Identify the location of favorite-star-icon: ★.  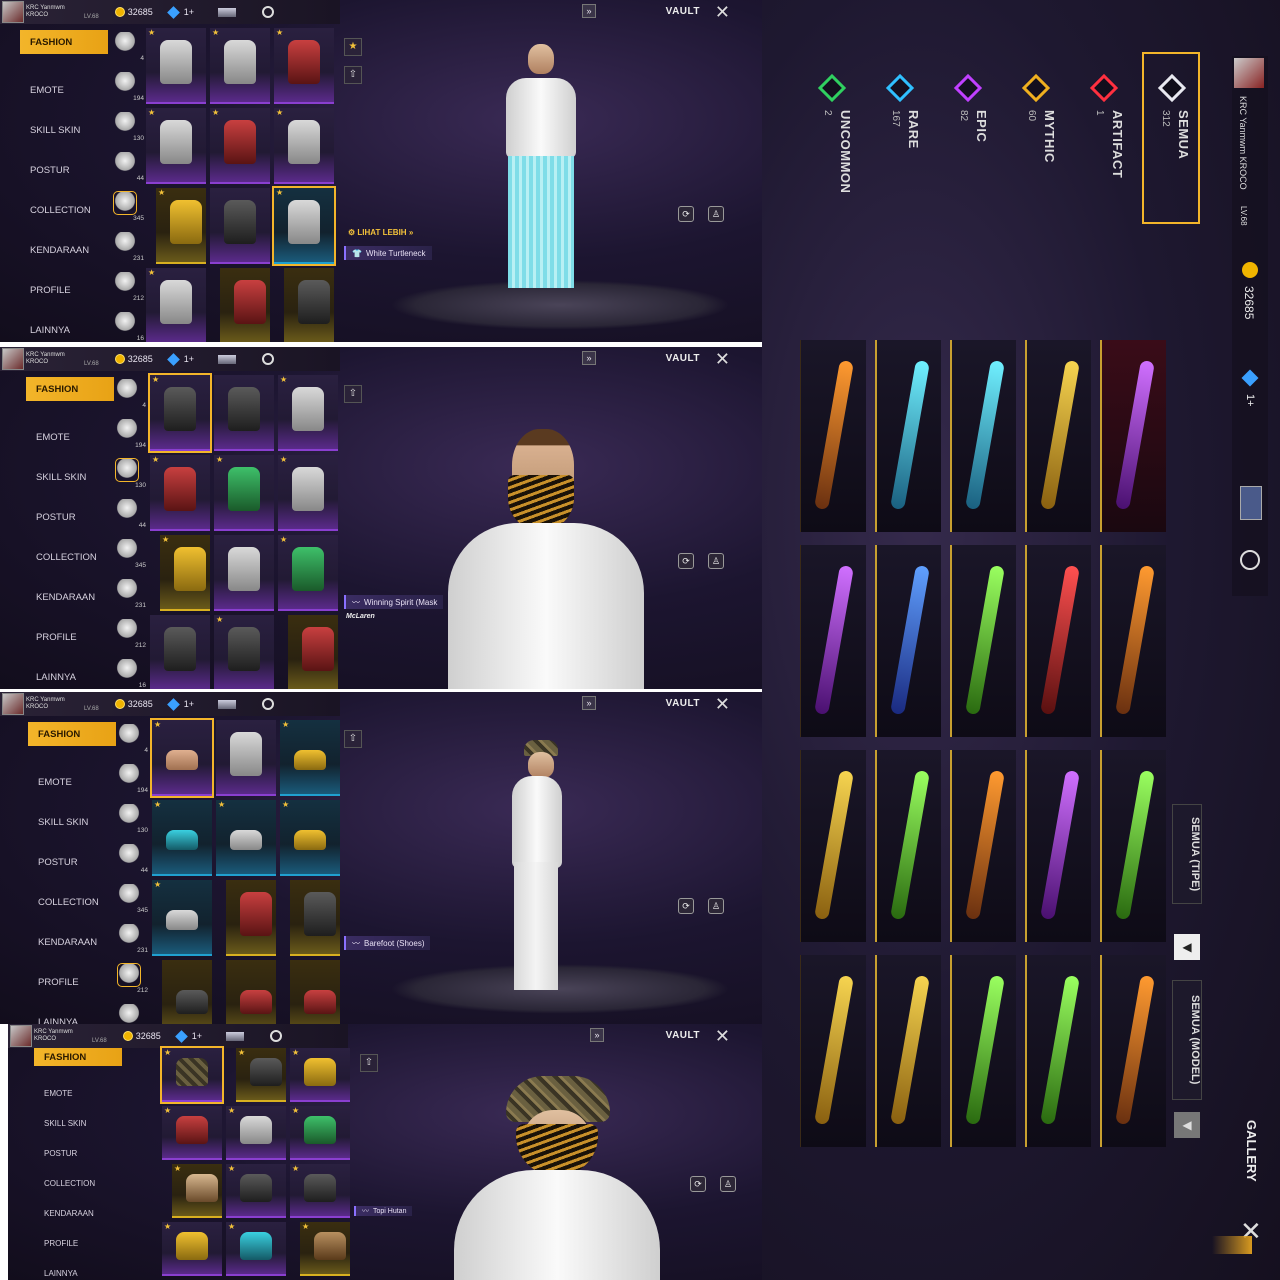
(353, 47).